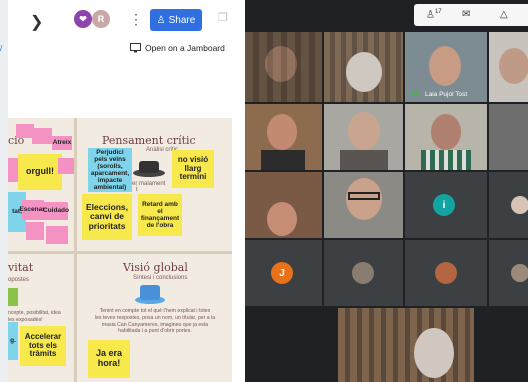  I want to click on sticky-note: no visió llarg termini, so click(193, 169).